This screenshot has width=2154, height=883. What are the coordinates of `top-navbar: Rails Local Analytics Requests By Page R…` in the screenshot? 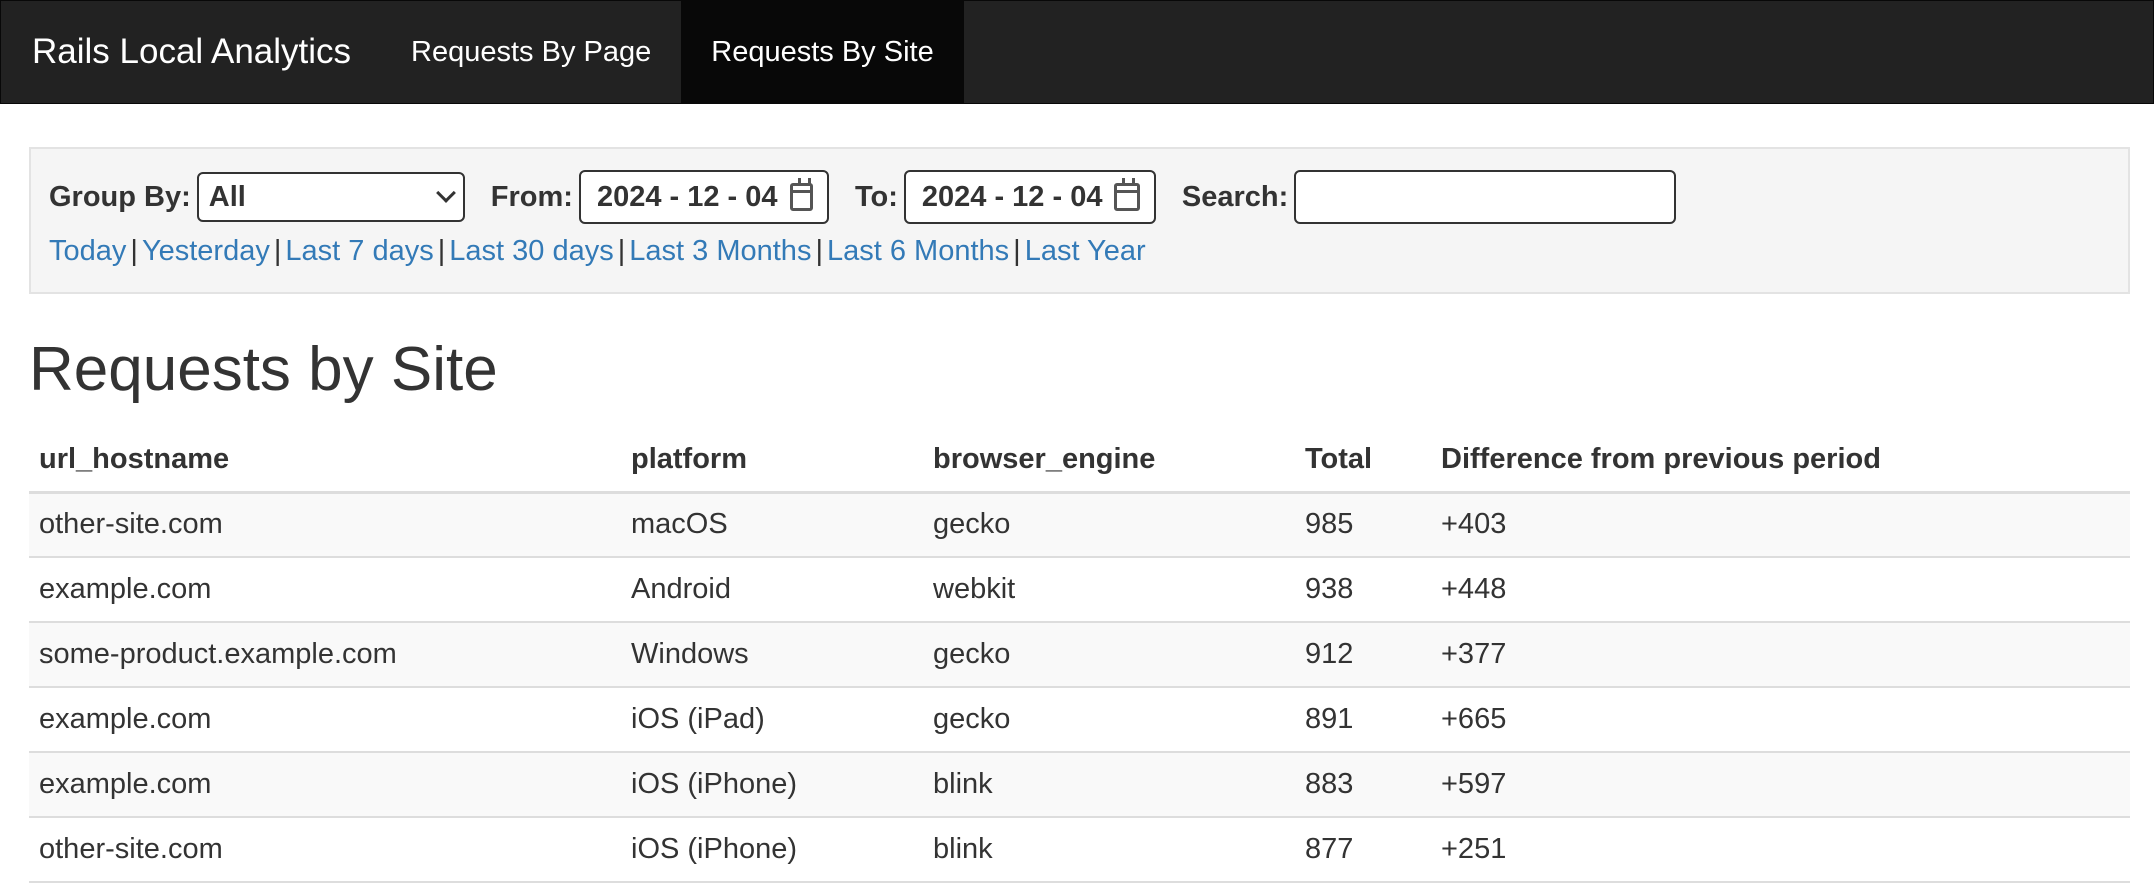 It's located at (1077, 52).